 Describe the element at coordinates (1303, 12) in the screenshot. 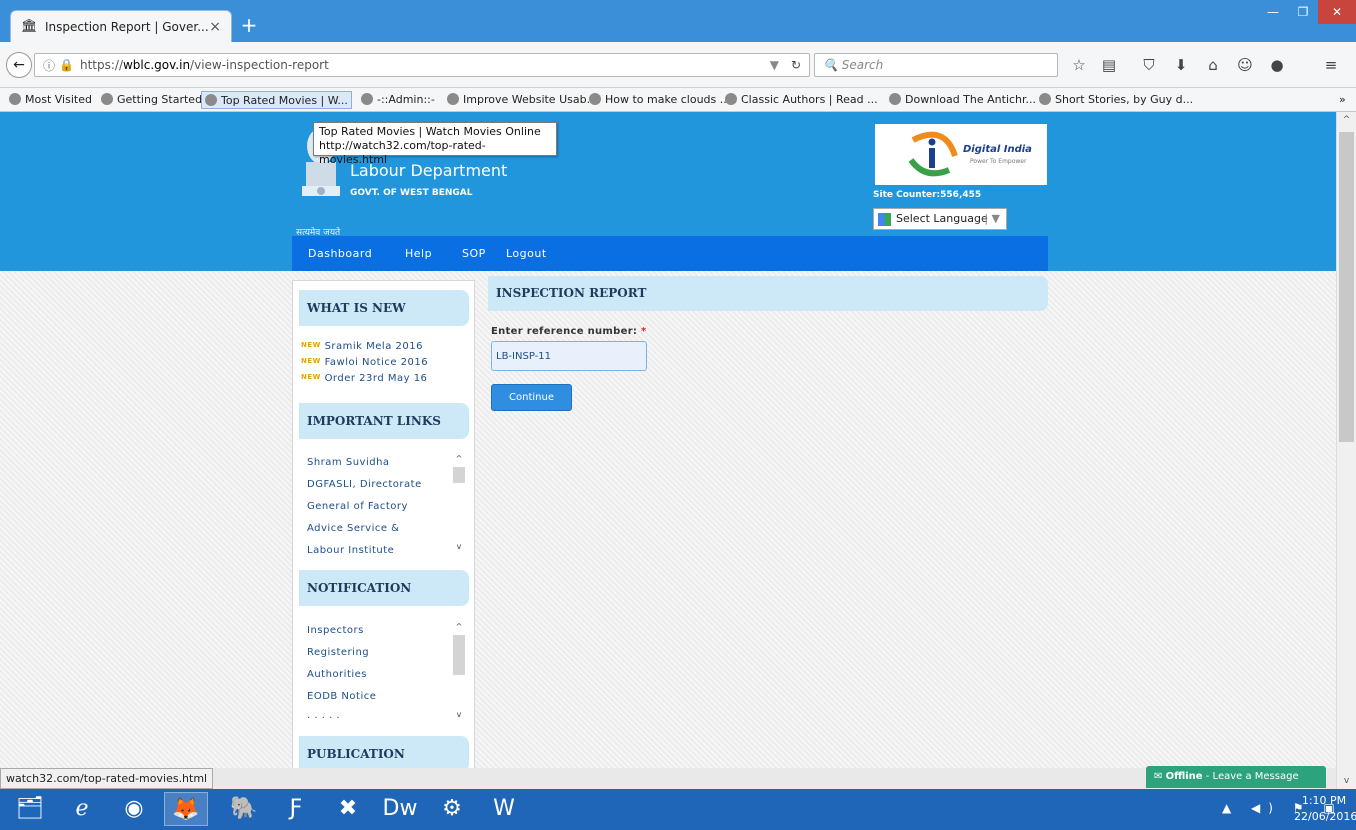

I see `window-maximize-button: ❐` at that location.